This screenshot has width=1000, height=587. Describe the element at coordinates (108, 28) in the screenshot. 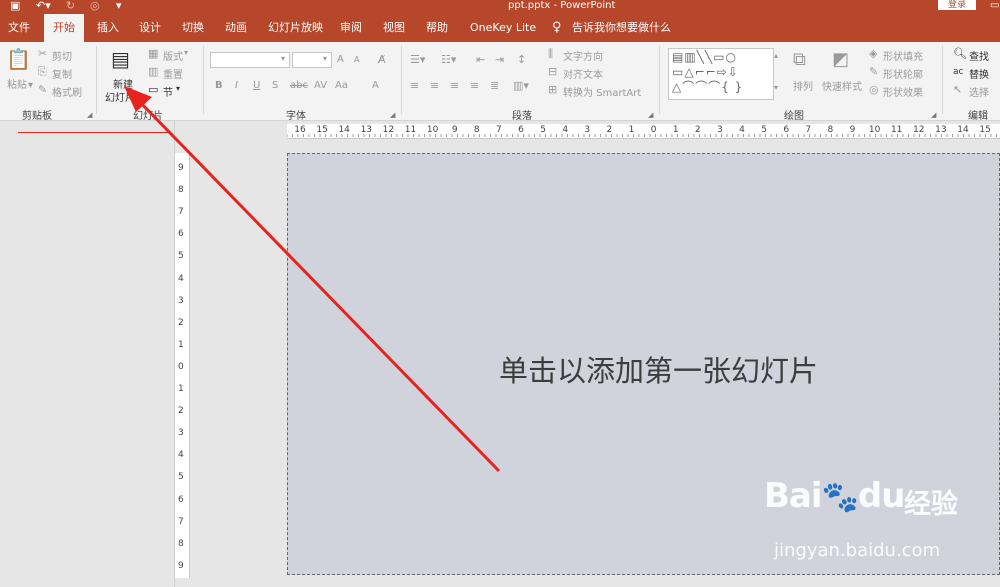

I see `tab-insert: 插入` at that location.